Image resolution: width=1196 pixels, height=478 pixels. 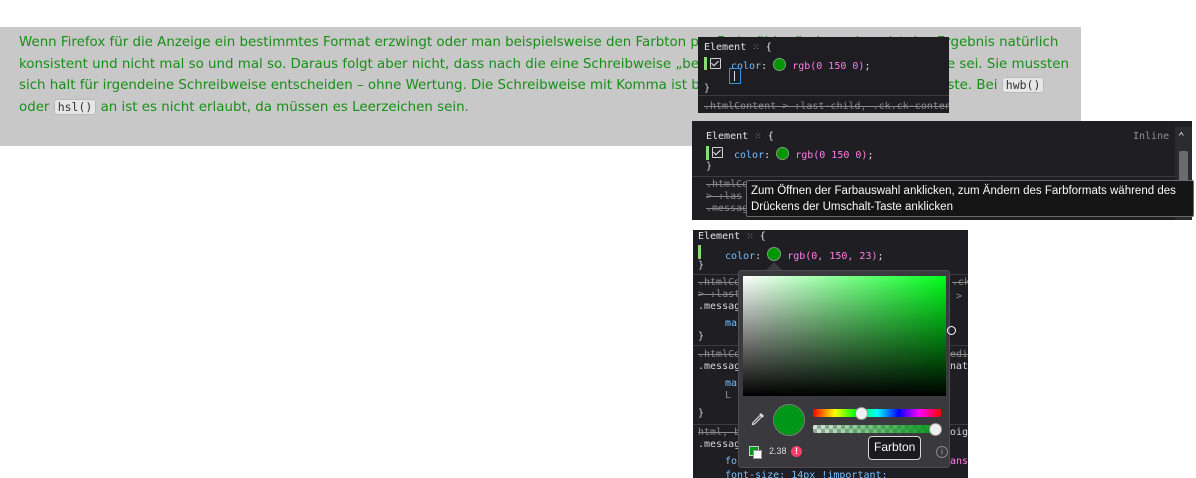 What do you see at coordinates (719, 294) in the screenshot?
I see `rule-selector-struck: > :last` at bounding box center [719, 294].